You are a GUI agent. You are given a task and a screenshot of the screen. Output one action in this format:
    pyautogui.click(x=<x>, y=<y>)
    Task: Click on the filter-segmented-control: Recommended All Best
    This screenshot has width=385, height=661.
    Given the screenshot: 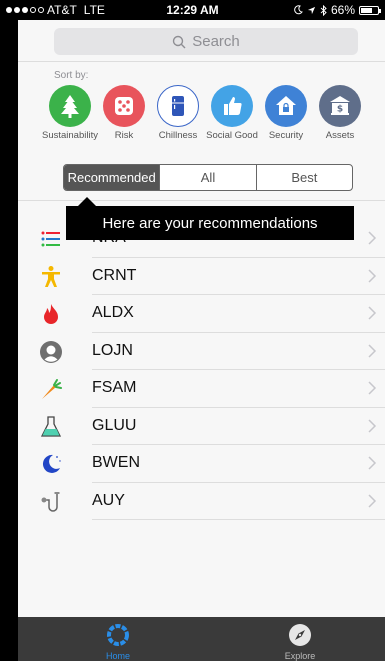 What is the action you would take?
    pyautogui.click(x=208, y=177)
    